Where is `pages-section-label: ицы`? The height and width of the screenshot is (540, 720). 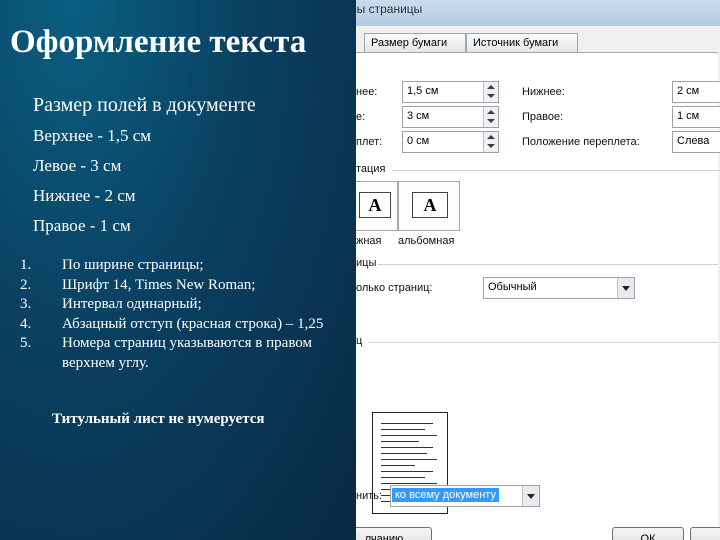
pages-section-label: ицы is located at coordinates (366, 263).